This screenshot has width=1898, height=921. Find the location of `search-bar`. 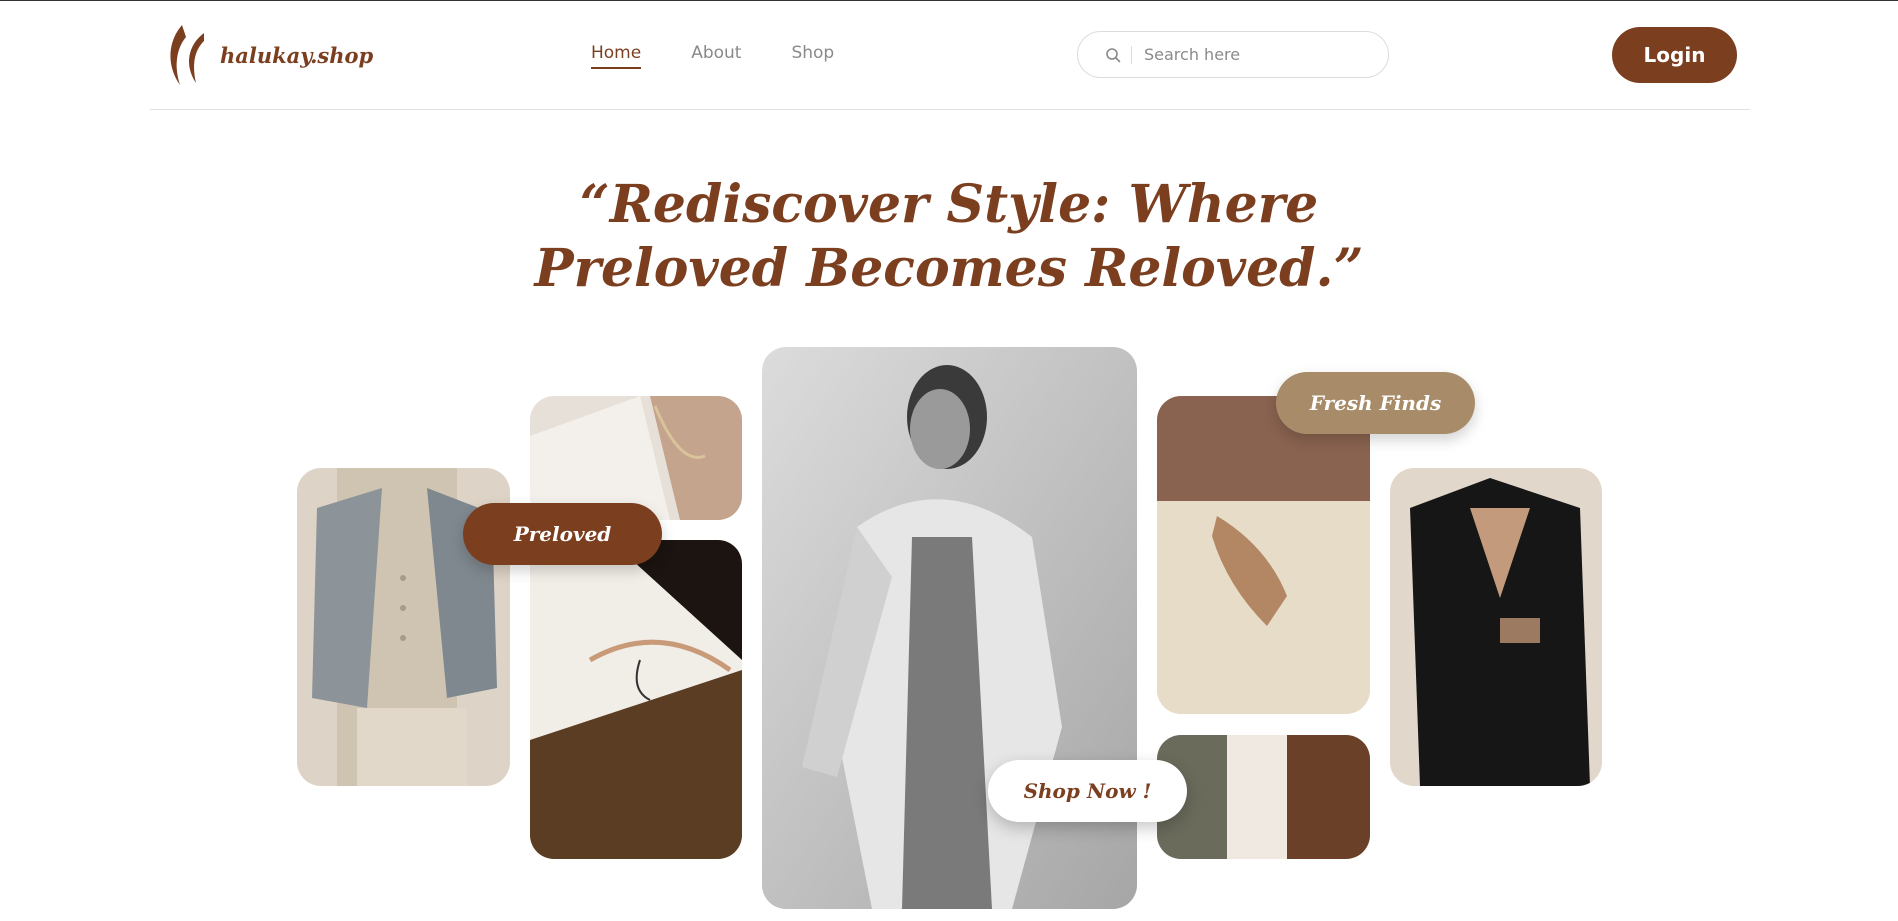

search-bar is located at coordinates (1233, 54).